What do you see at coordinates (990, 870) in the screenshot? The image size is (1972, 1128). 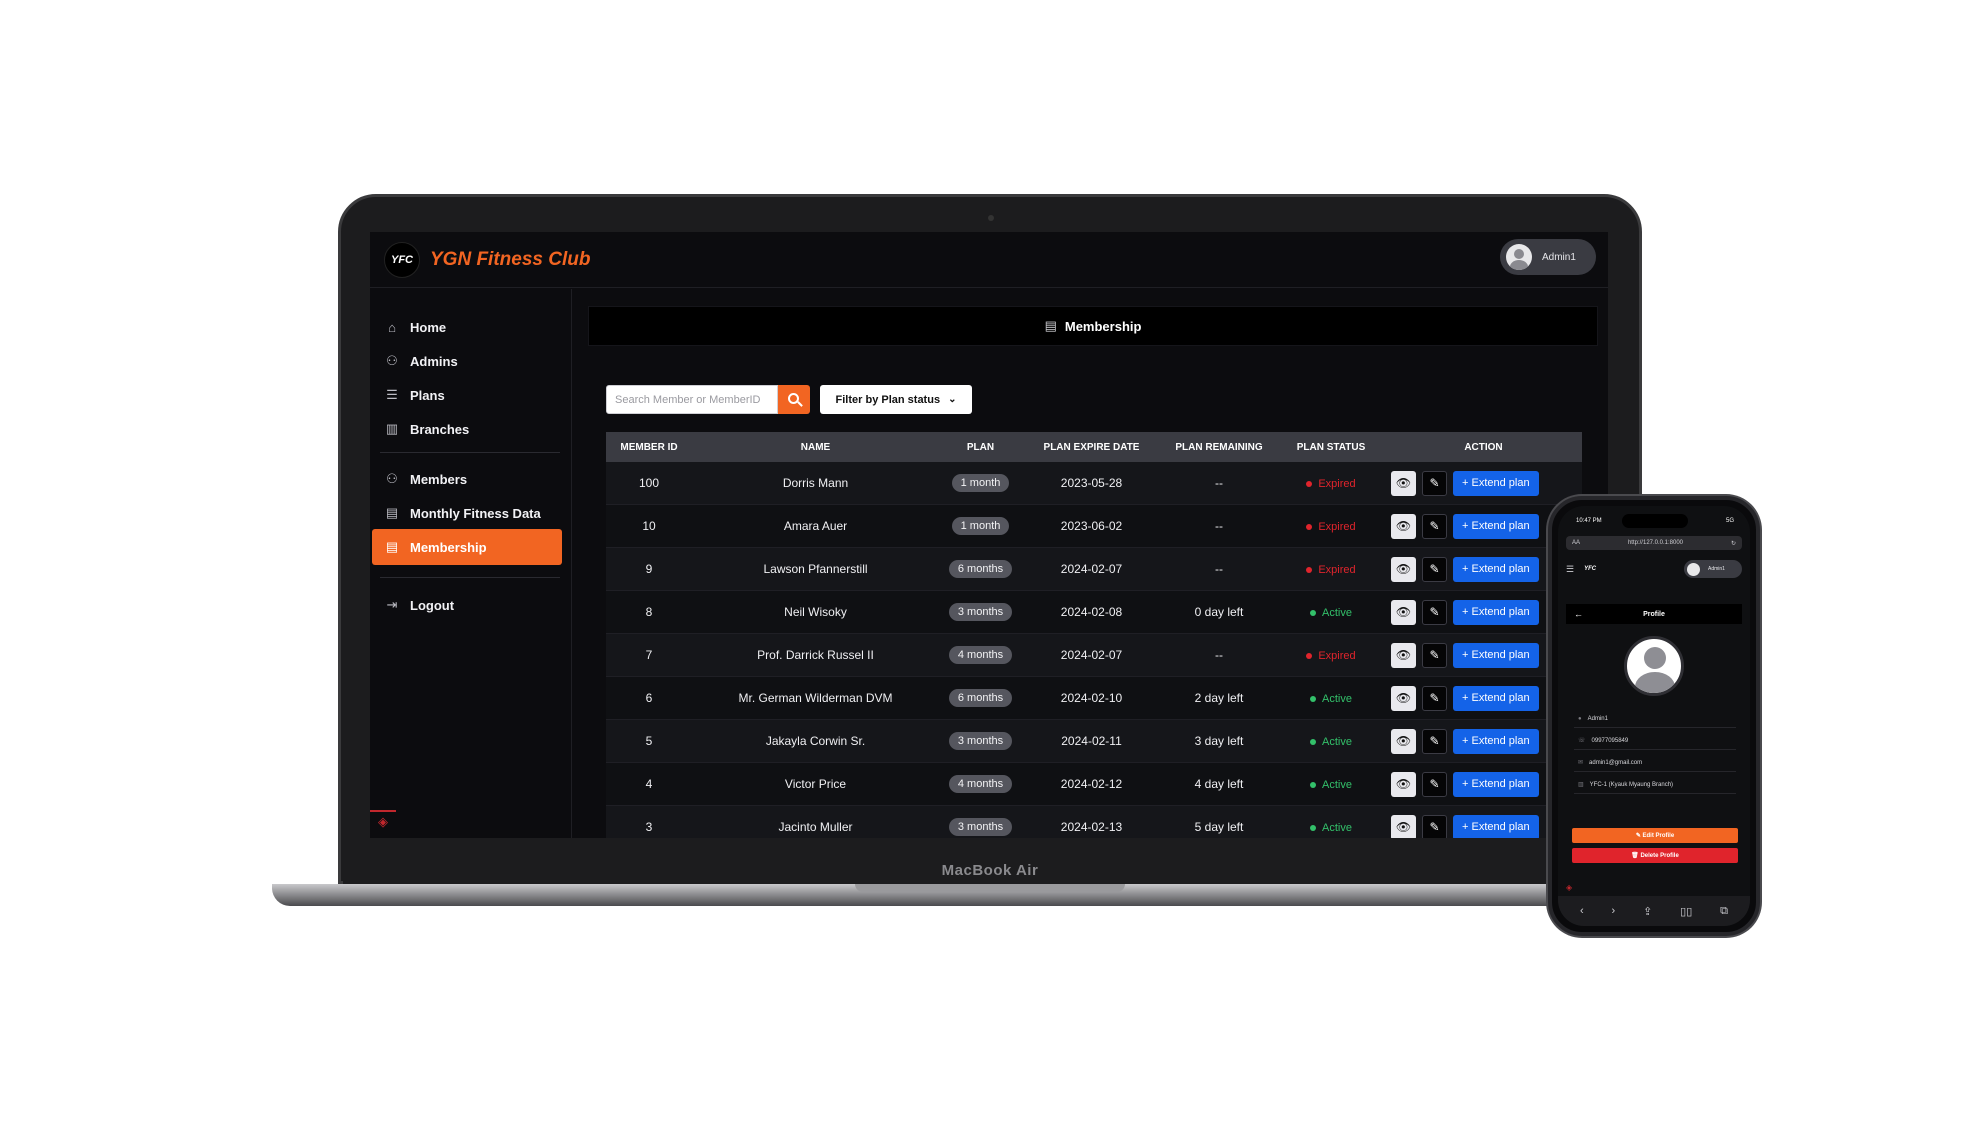 I see `laptop-label: MacBook Air` at bounding box center [990, 870].